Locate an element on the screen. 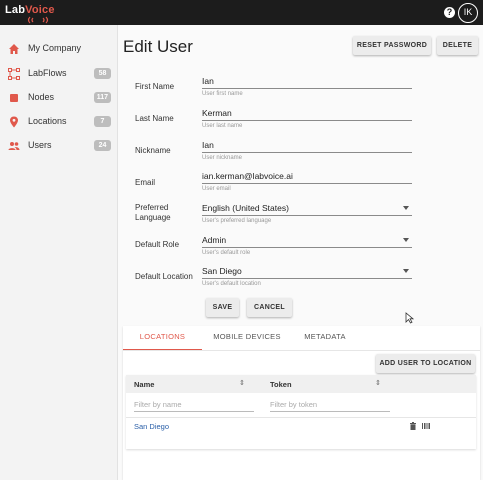 The image size is (483, 480). sidebar-item-nodes: Nodes 117 is located at coordinates (59, 98).